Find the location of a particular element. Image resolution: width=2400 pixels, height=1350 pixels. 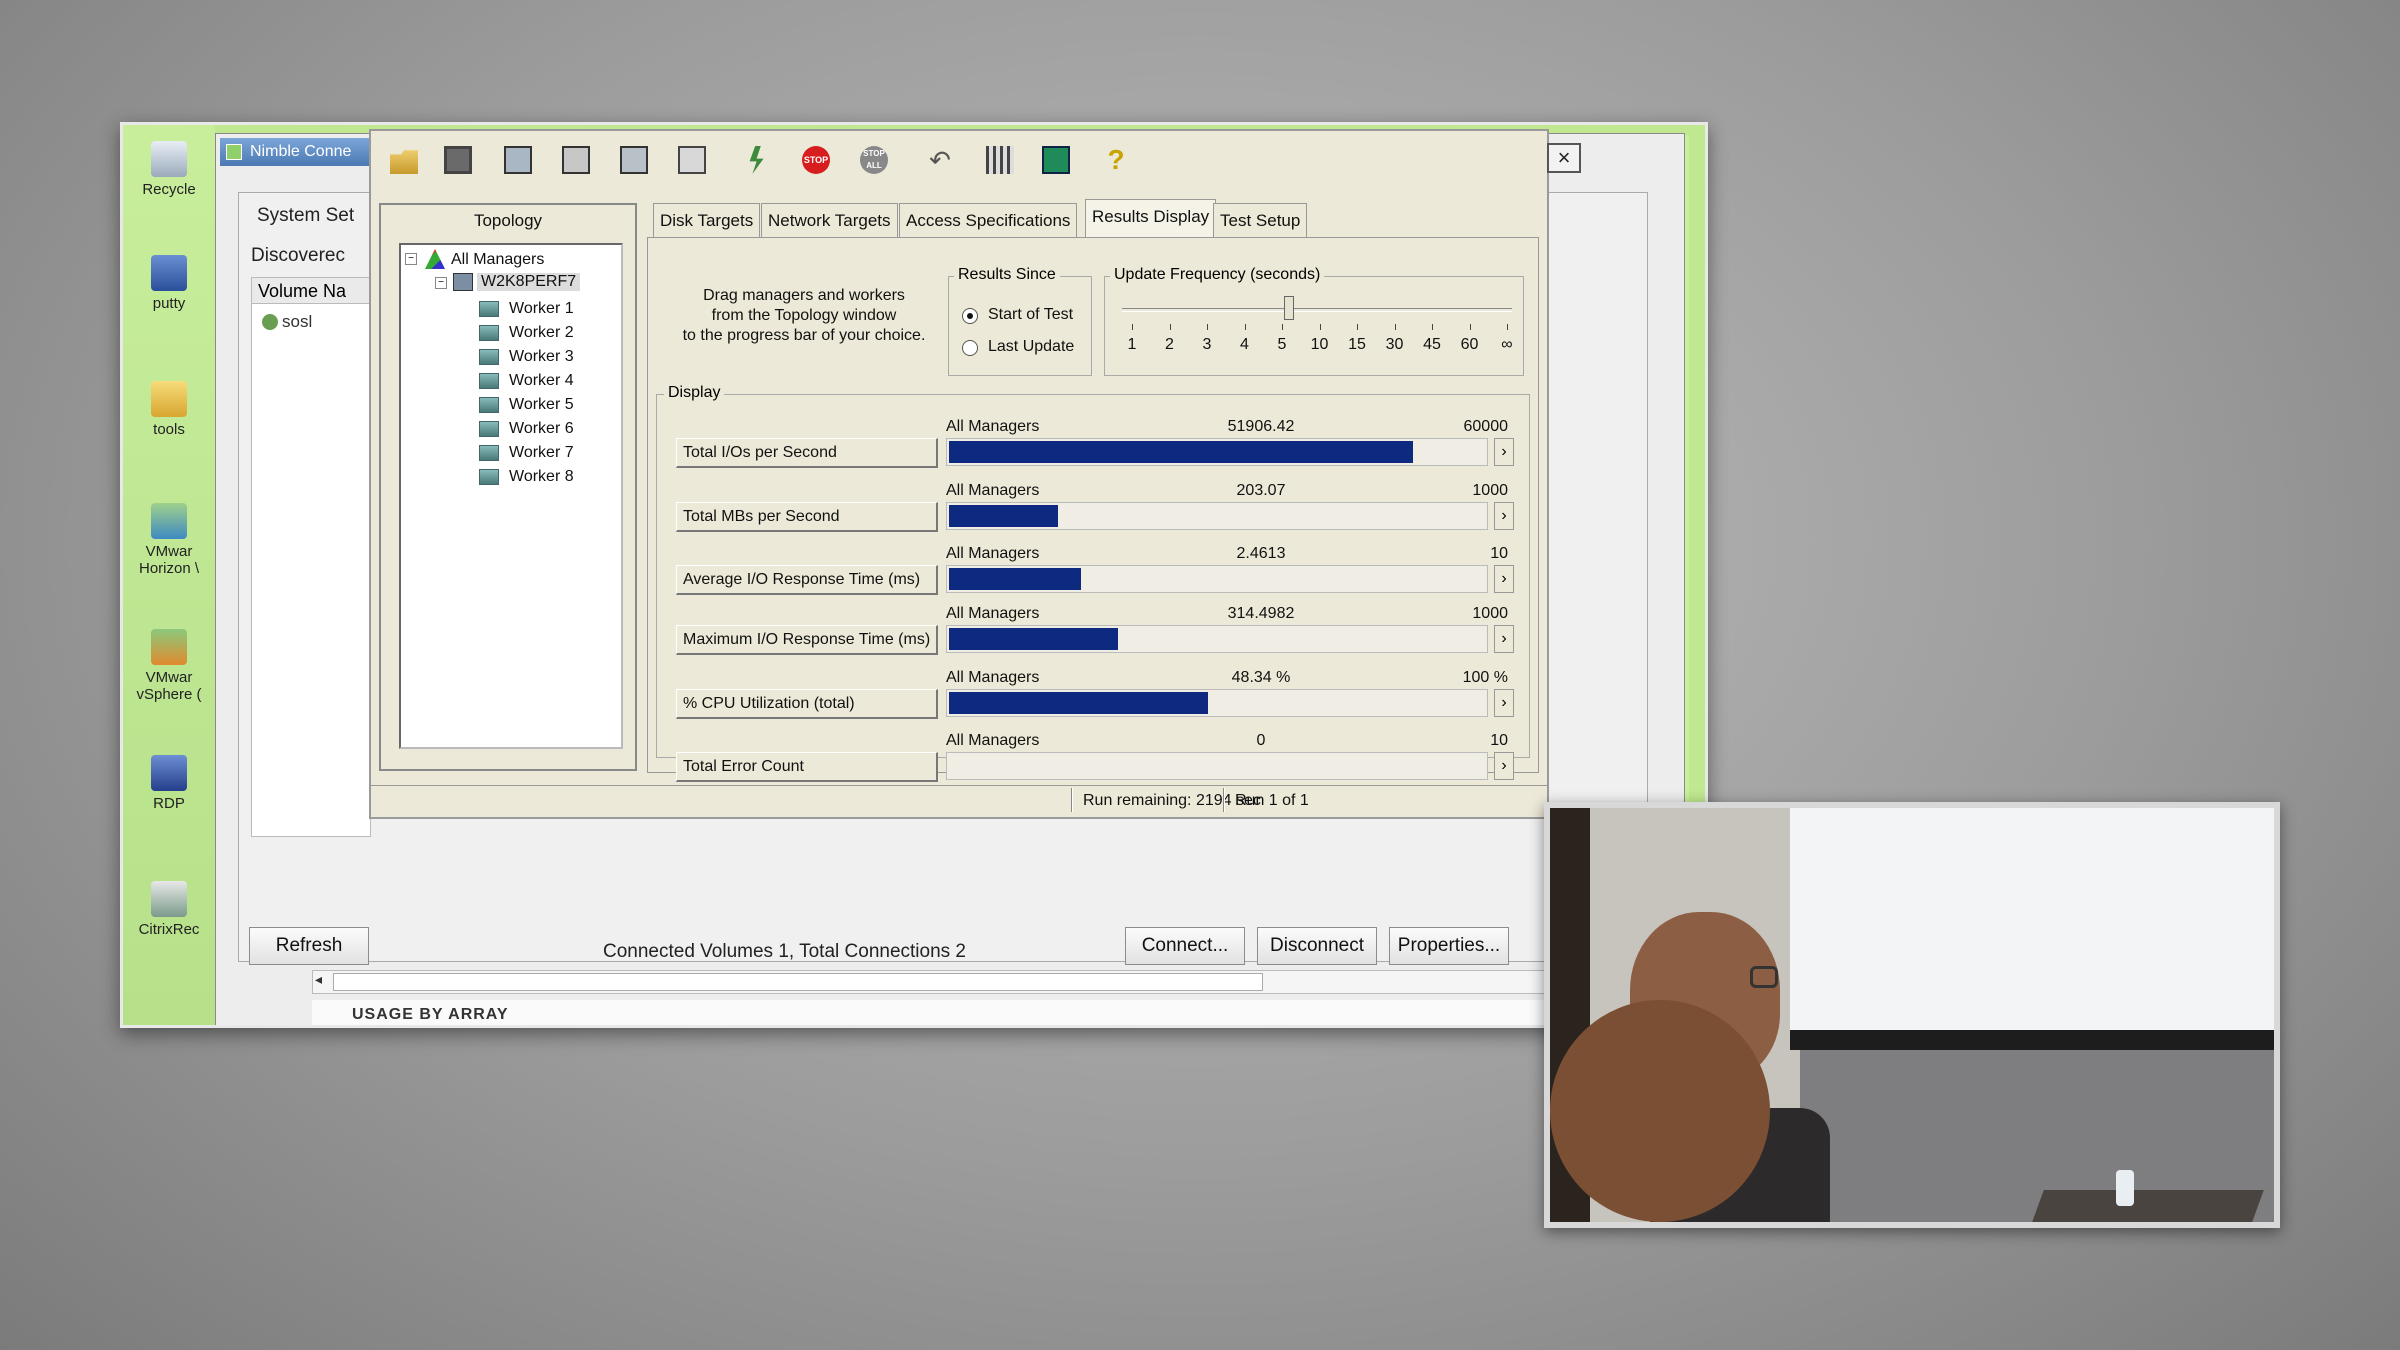

new-manager-icon is located at coordinates (518, 160).